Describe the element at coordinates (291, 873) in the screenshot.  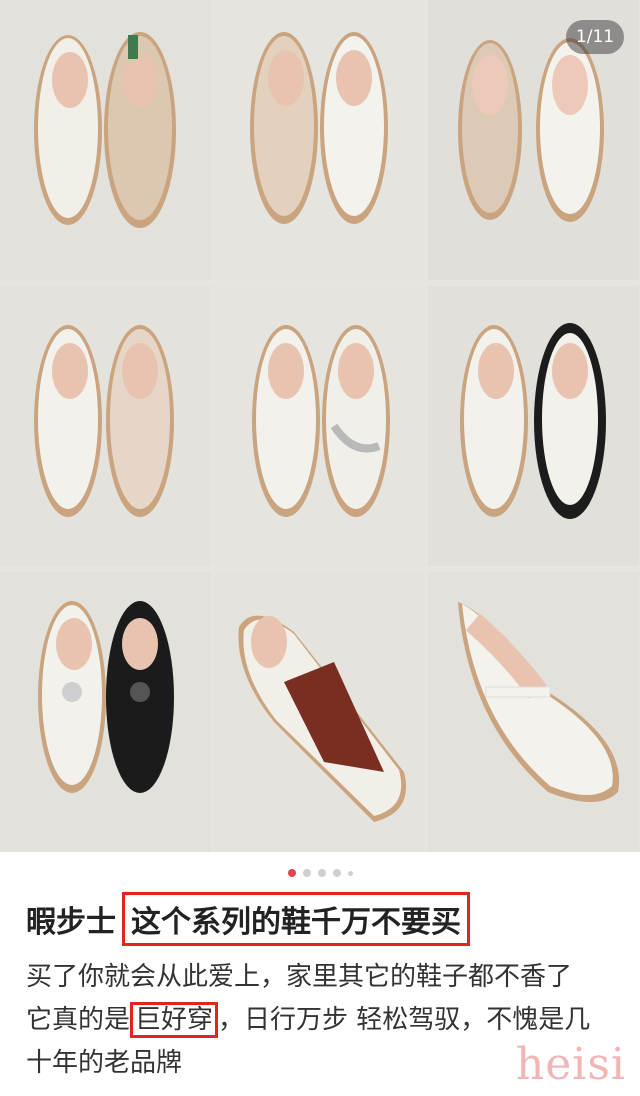
I see `indicator-dot-active` at that location.